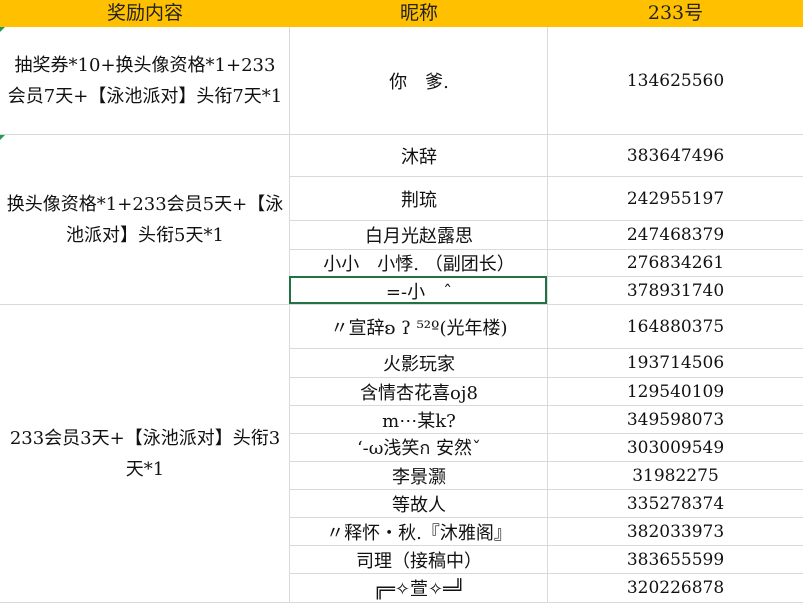 Image resolution: width=803 pixels, height=603 pixels. What do you see at coordinates (419, 198) in the screenshot?
I see `nickname-cell: 荆琉` at bounding box center [419, 198].